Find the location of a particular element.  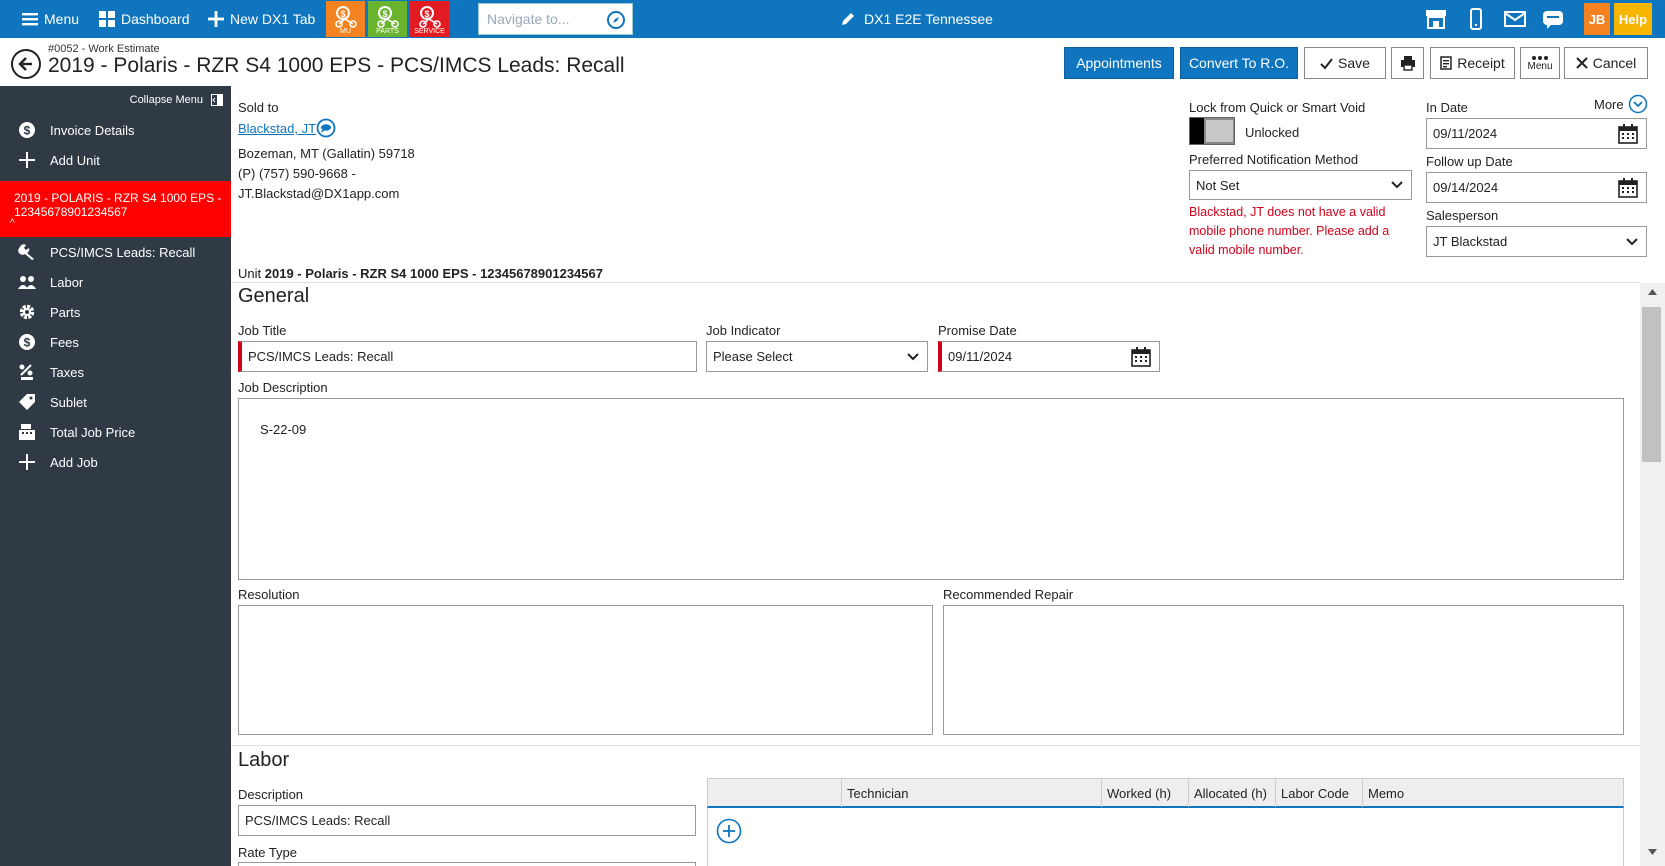

user-avatar: JB is located at coordinates (1597, 19).